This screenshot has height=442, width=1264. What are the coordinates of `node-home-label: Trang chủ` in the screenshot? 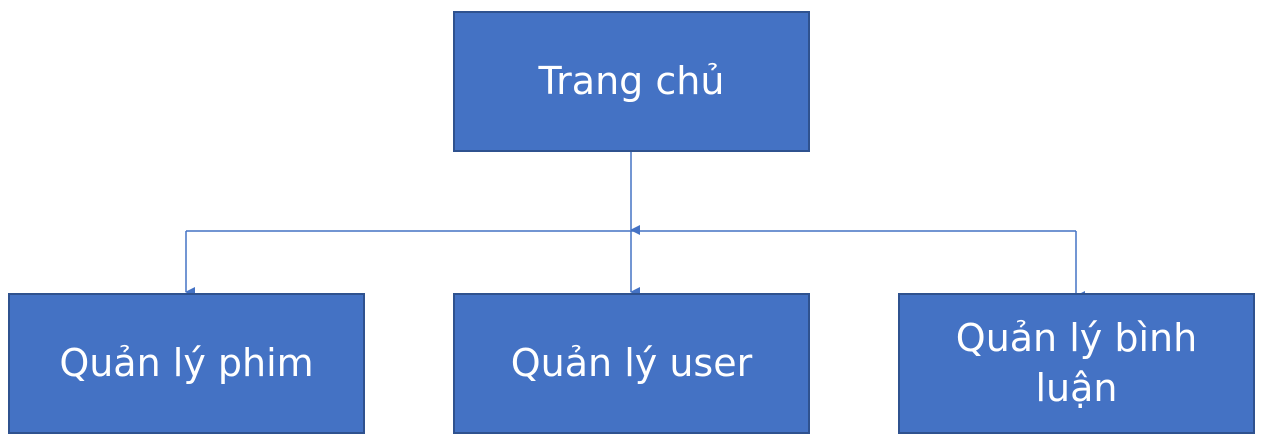 It's located at (631, 80).